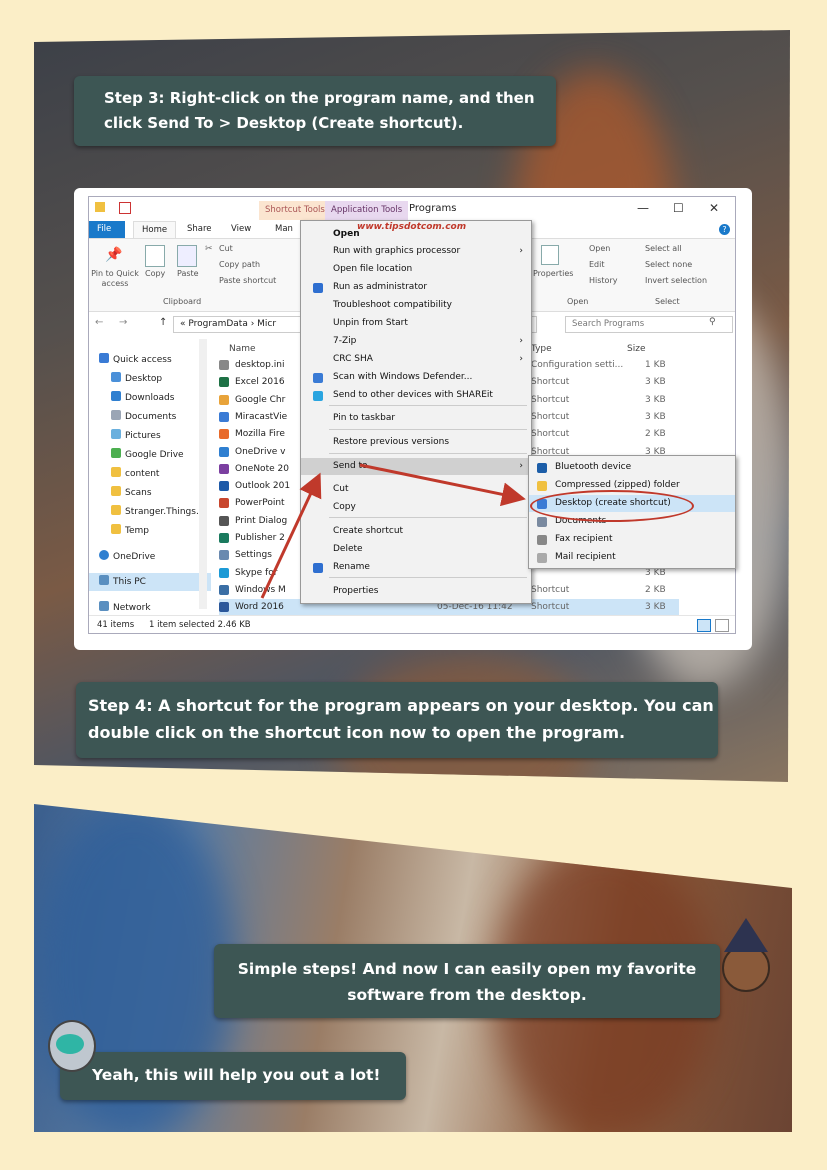 This screenshot has height=1170, width=827. I want to click on tab-application-tools: Application Tools, so click(367, 210).